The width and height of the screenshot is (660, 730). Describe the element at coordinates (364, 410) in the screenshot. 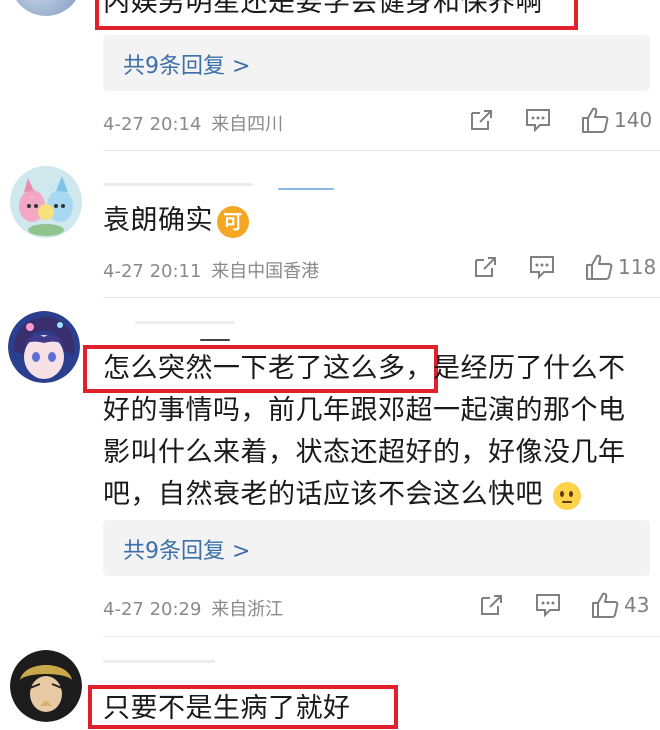

I see `comment-line: 好的事情吗，前几年跟邓超一起演的那个电` at that location.